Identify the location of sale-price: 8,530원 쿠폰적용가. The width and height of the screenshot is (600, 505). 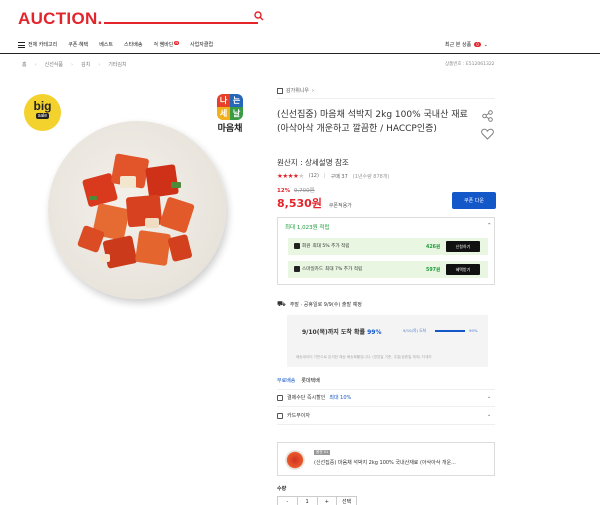
(314, 203).